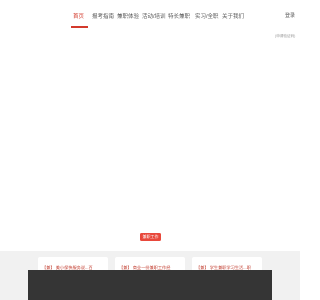 This screenshot has width=320, height=300. I want to click on tab-about: 关于我们, so click(233, 16).